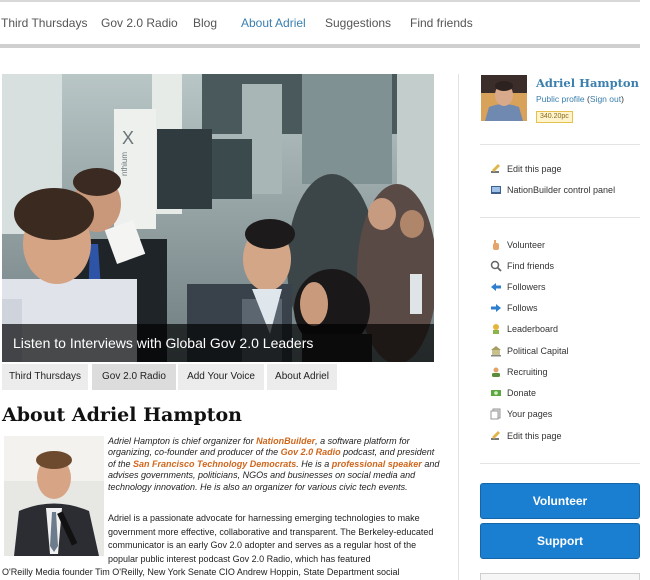 This screenshot has width=650, height=580. I want to click on nav-about-adriel: About Adriel, so click(273, 23).